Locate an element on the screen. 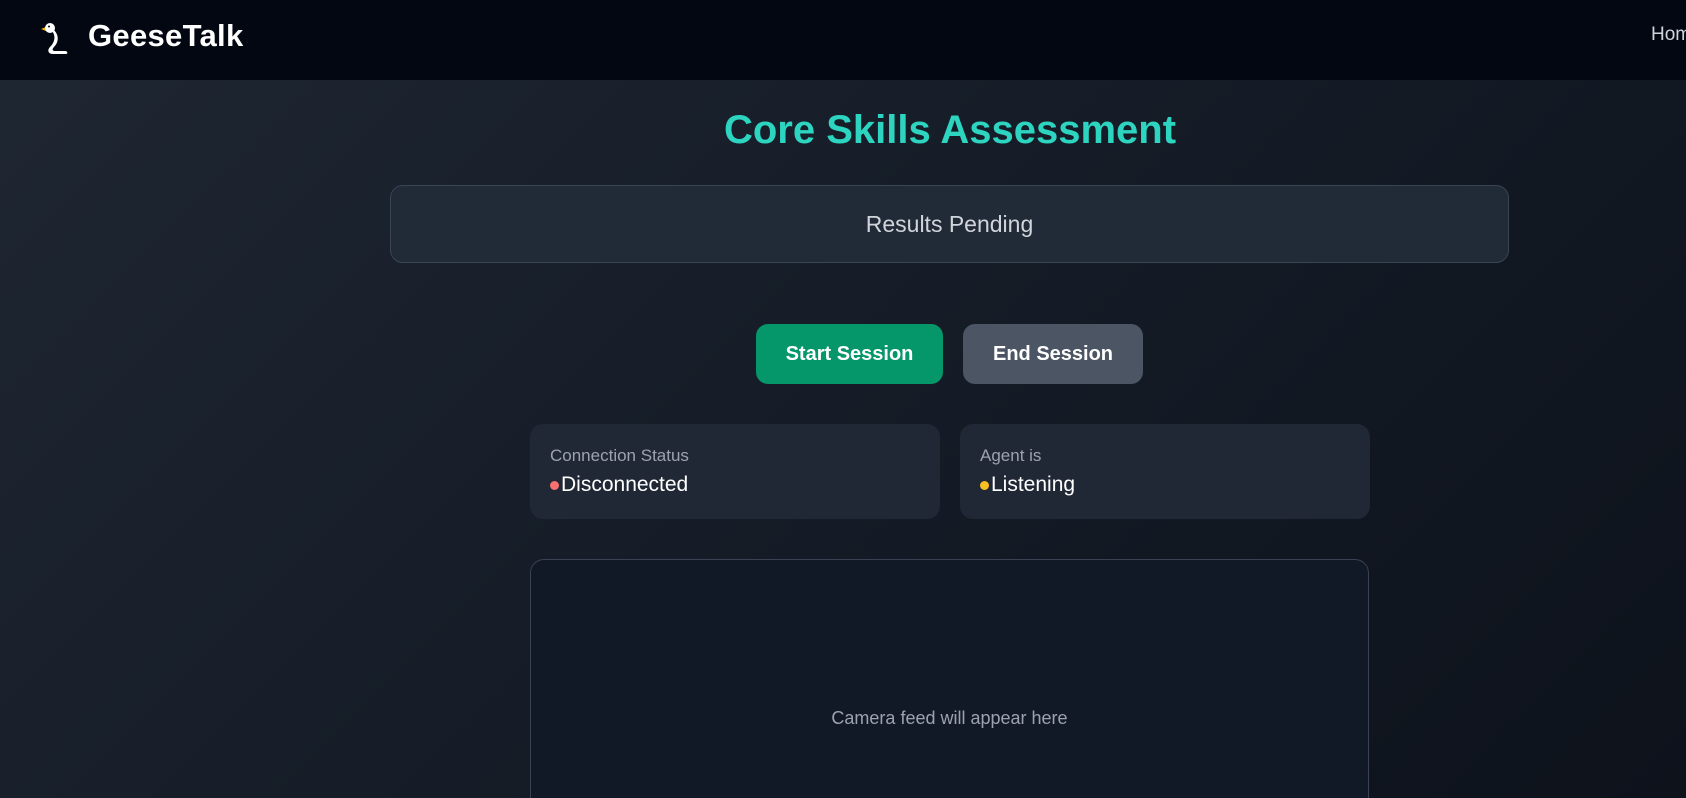 The image size is (1686, 798). camera-feed-panel: Camera feed will appear here is located at coordinates (949, 678).